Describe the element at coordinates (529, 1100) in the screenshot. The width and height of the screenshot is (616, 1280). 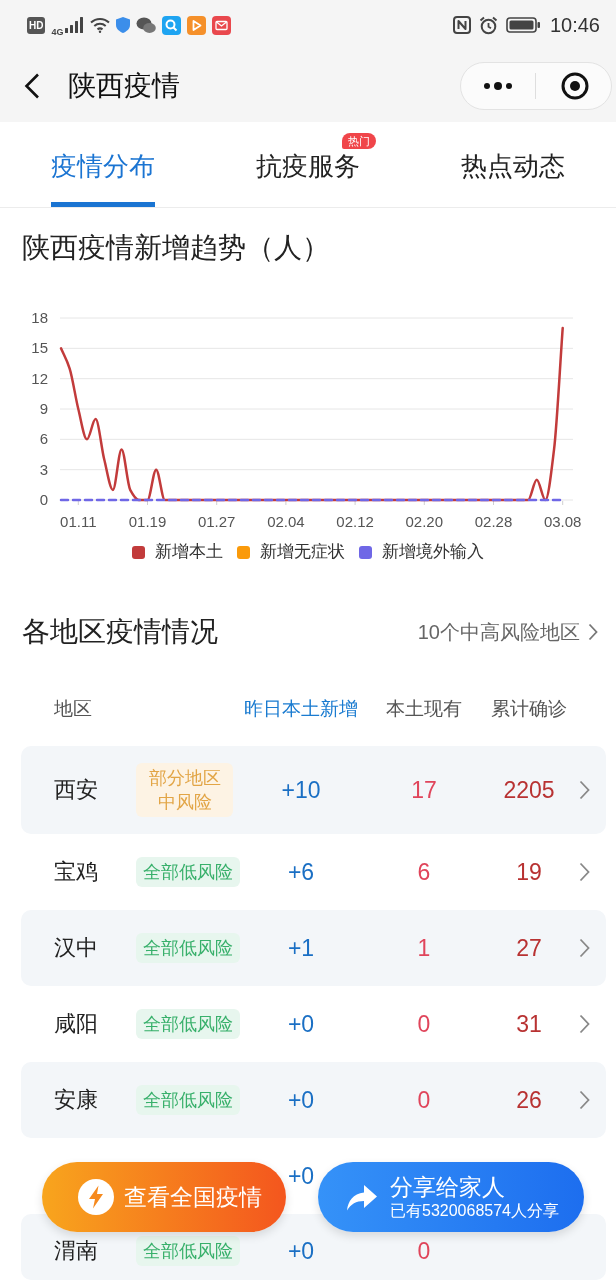
I see `total-cases-value: 26` at that location.